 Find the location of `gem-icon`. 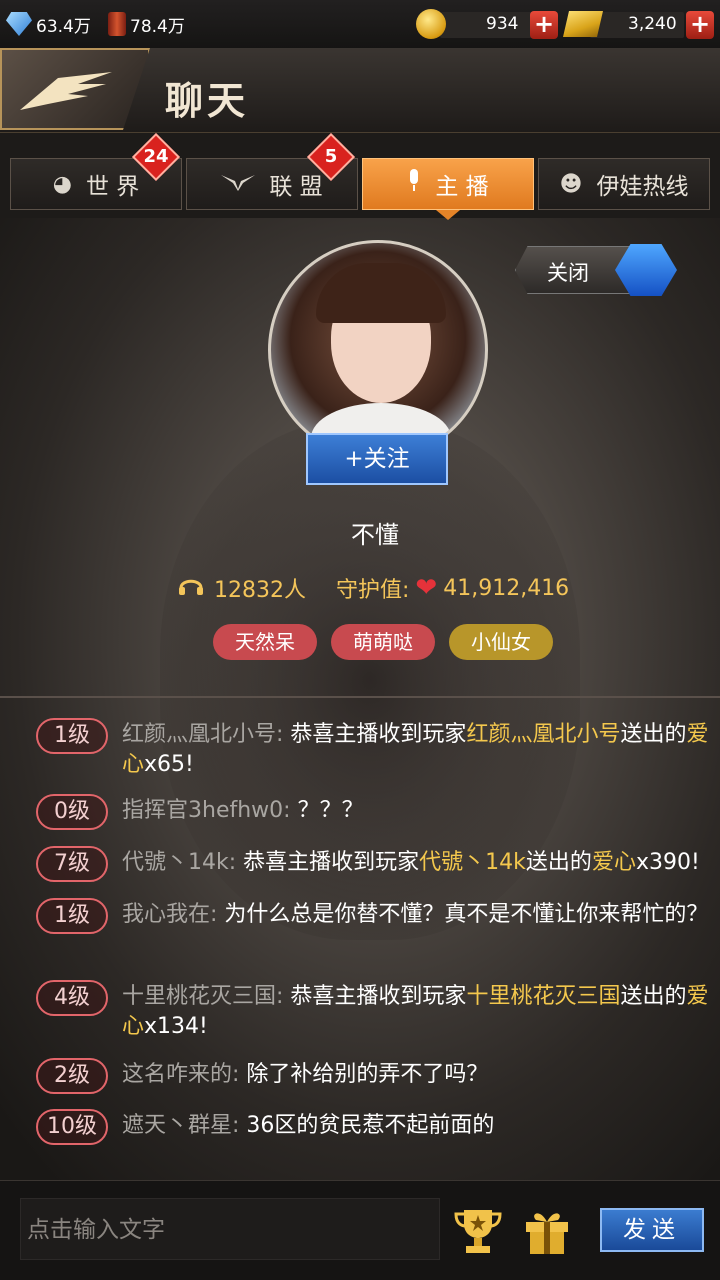

gem-icon is located at coordinates (19, 24).